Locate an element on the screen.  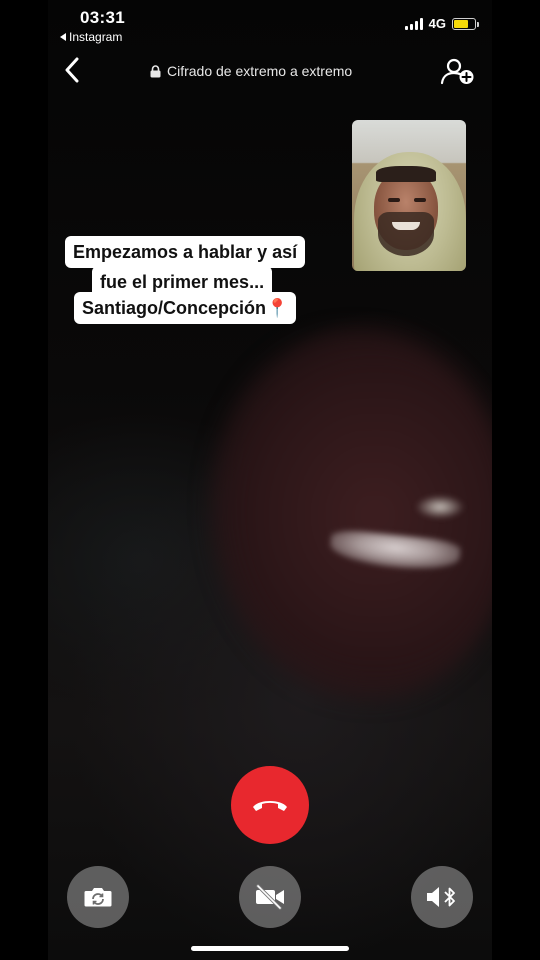
phone-hangup-icon is located at coordinates (270, 806).